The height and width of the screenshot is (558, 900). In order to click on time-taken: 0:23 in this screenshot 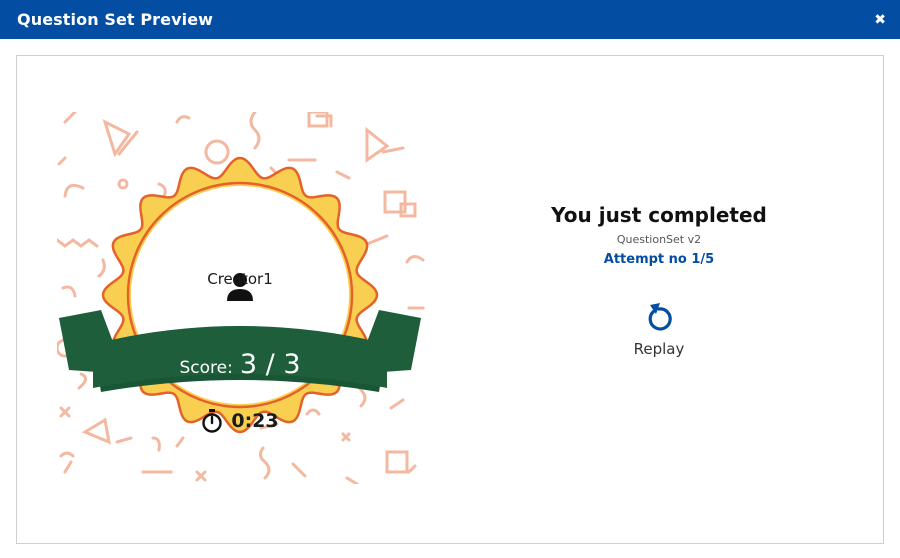, I will do `click(240, 421)`.